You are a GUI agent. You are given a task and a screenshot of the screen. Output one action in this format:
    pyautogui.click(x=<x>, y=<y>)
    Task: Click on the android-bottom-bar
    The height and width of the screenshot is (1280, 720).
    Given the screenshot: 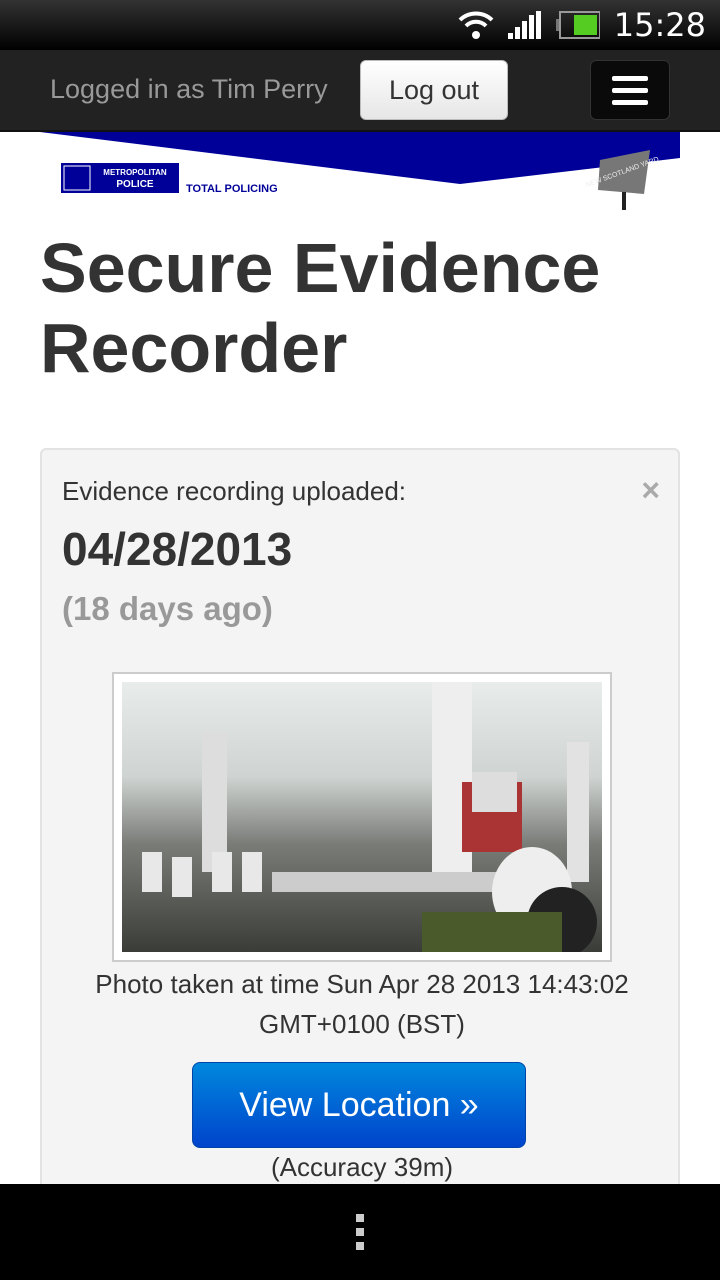 What is the action you would take?
    pyautogui.click(x=360, y=1232)
    